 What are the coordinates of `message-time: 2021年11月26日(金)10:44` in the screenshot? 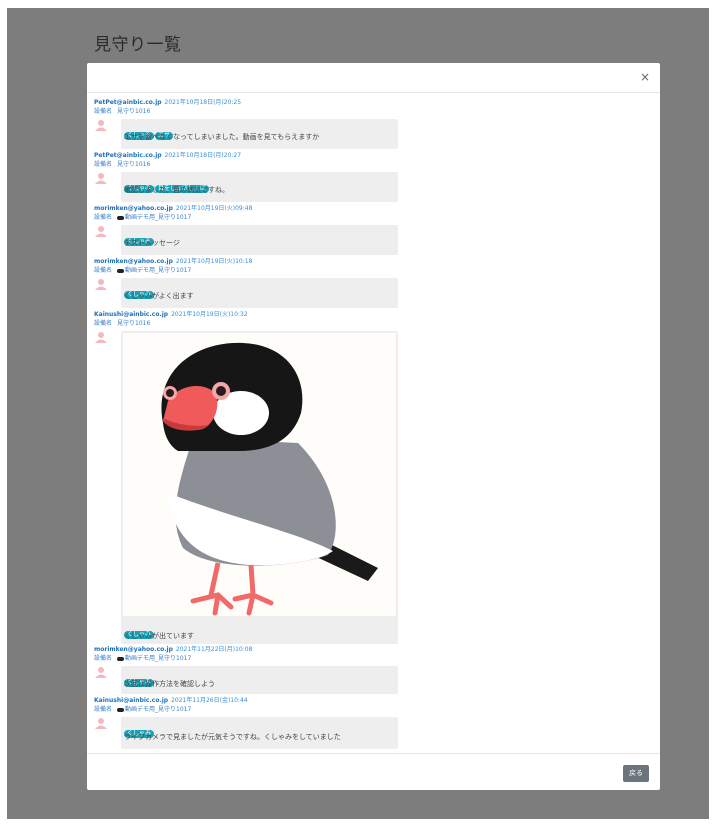 It's located at (209, 700).